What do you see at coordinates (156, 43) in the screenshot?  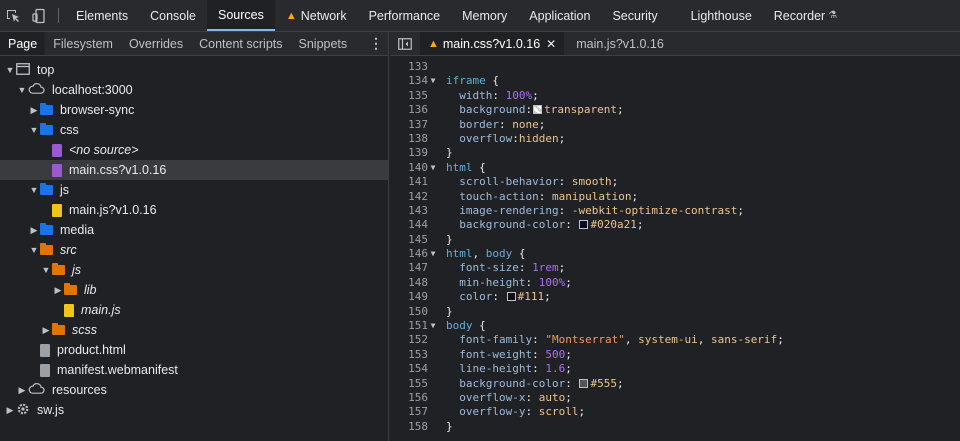 I see `navigator-tab-overrides: Overrides` at bounding box center [156, 43].